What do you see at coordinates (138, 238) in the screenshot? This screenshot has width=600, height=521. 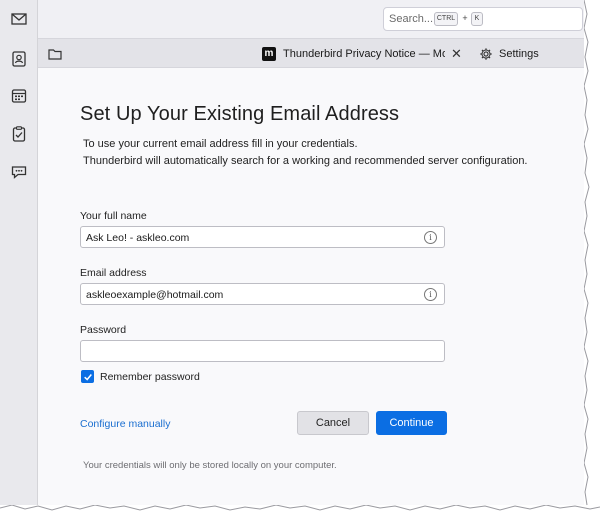 I see `full-name-value: Ask Leo! - askleo.com` at bounding box center [138, 238].